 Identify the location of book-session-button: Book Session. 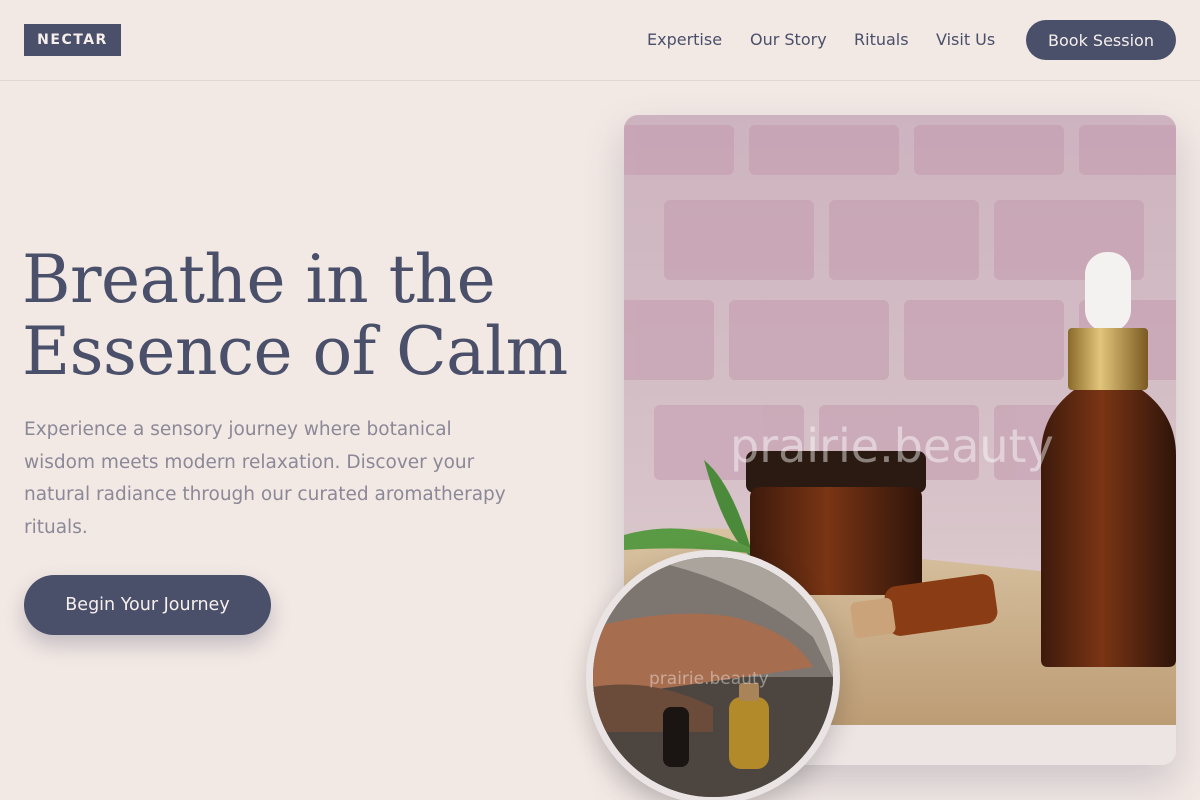
(1101, 40).